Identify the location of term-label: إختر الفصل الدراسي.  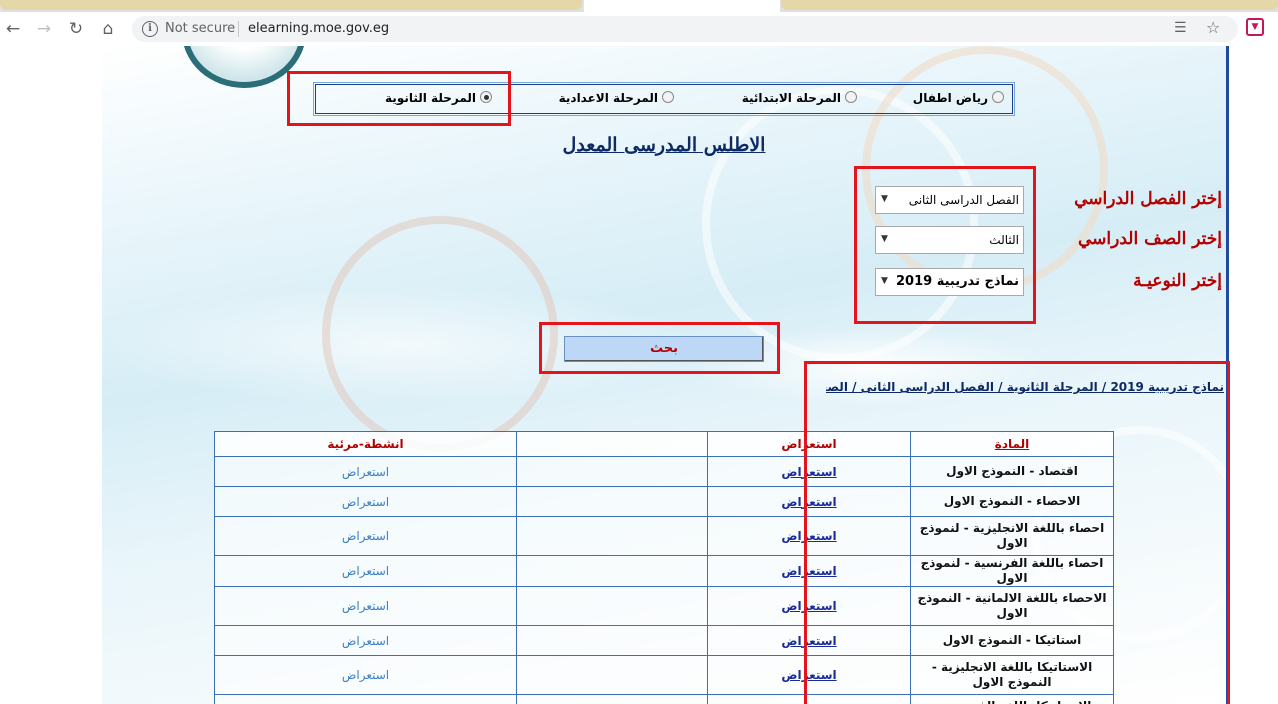
(1148, 199).